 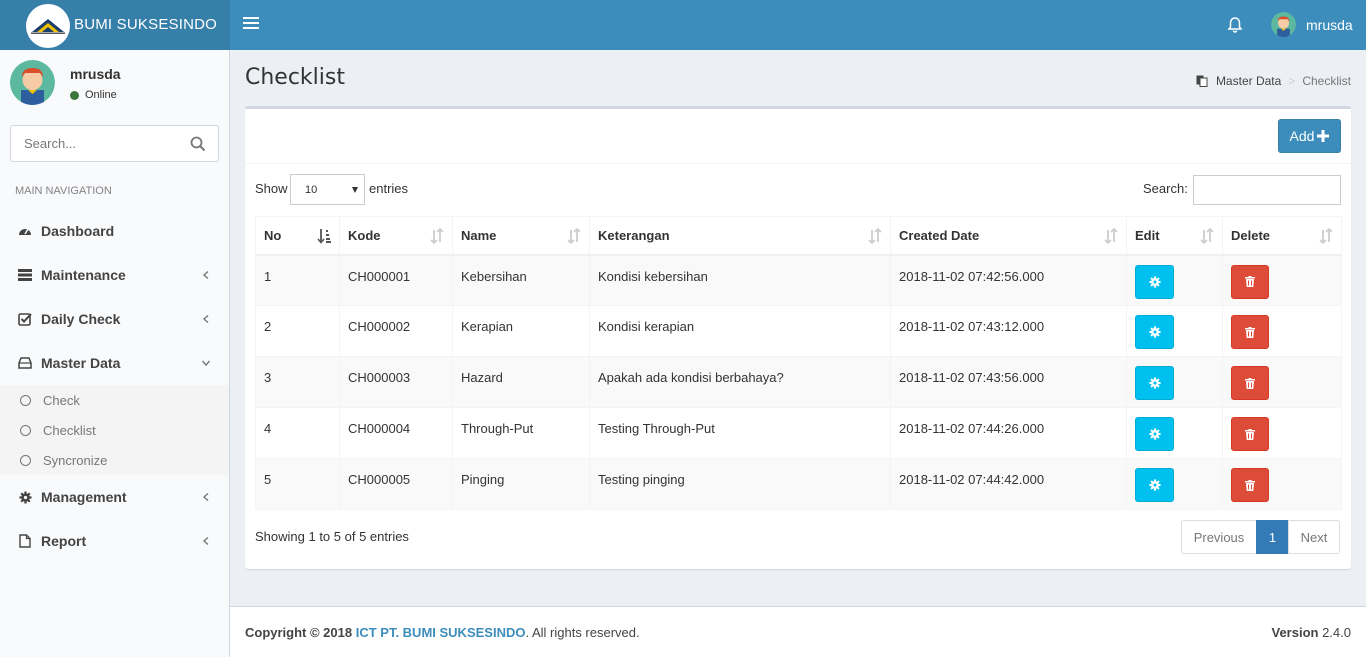 I want to click on breadcrumb: Master Data > Checklist, so click(x=1273, y=81).